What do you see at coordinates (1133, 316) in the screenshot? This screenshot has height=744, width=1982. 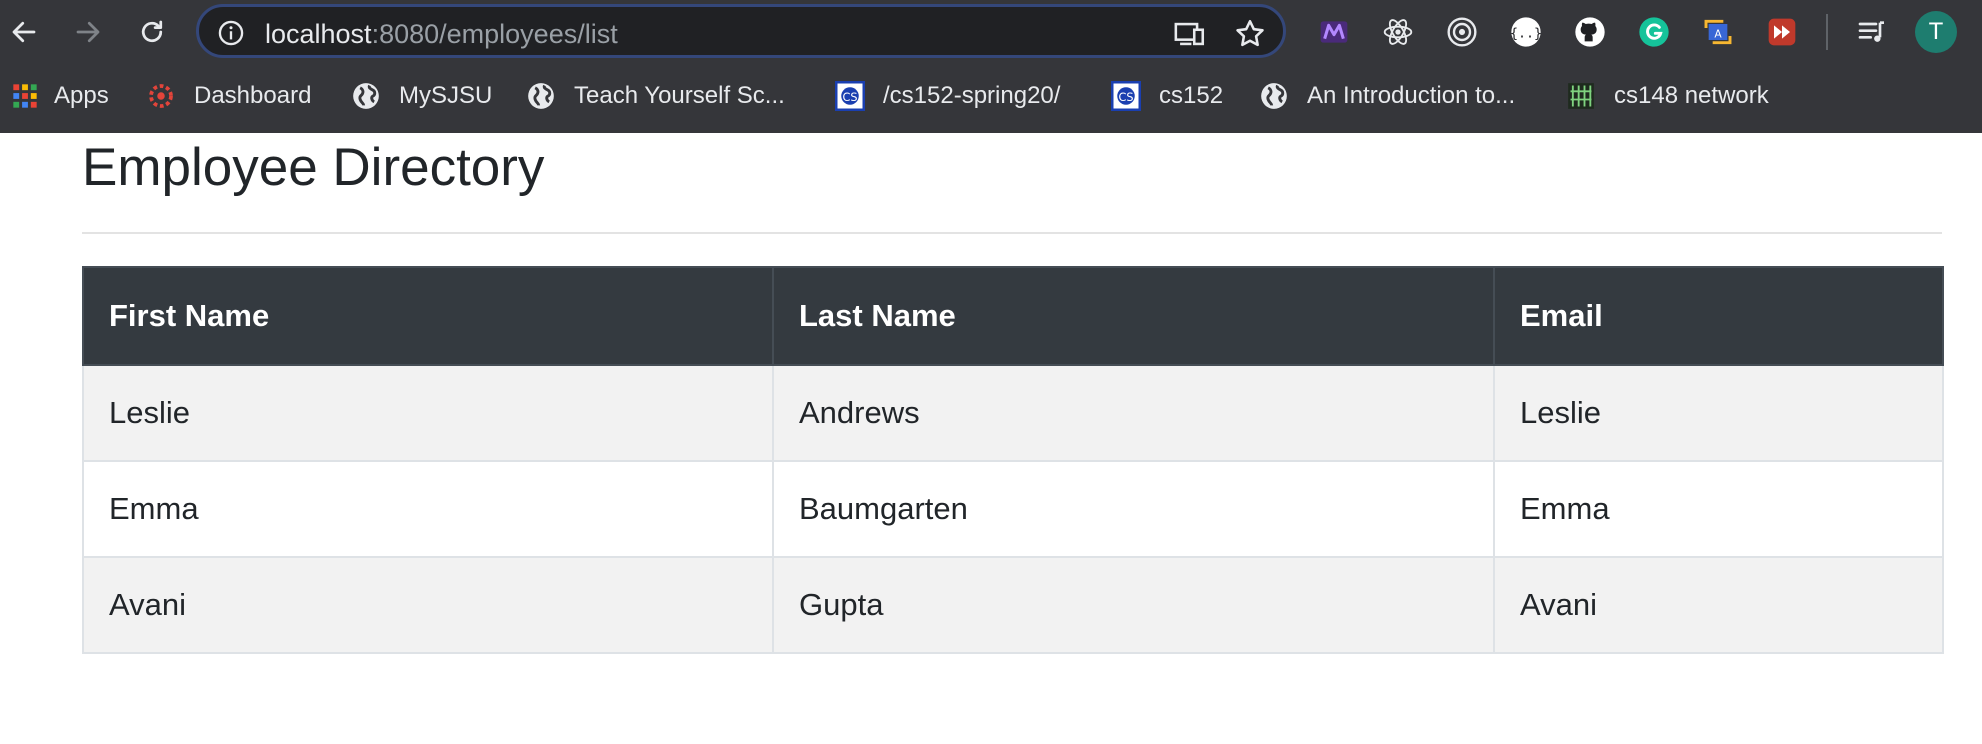 I see `column-header-last-name: Last Name` at bounding box center [1133, 316].